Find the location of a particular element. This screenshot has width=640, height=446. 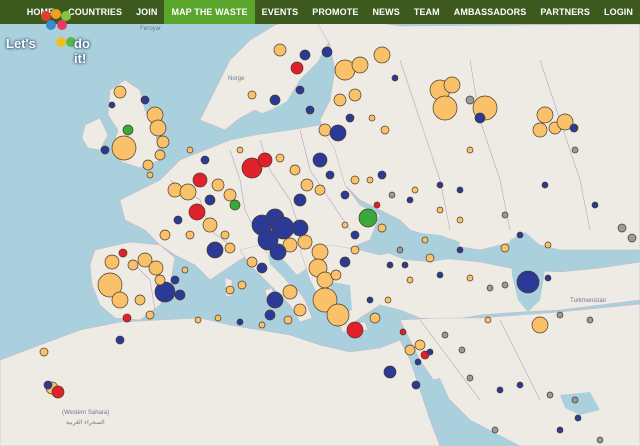

lets-do-it-logo: Let's do it! is located at coordinates (54, 36).